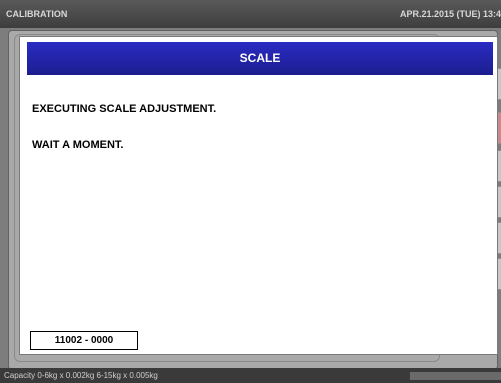  I want to click on status-message: EXECUTING SCALE ADJUSTMENT., so click(124, 109).